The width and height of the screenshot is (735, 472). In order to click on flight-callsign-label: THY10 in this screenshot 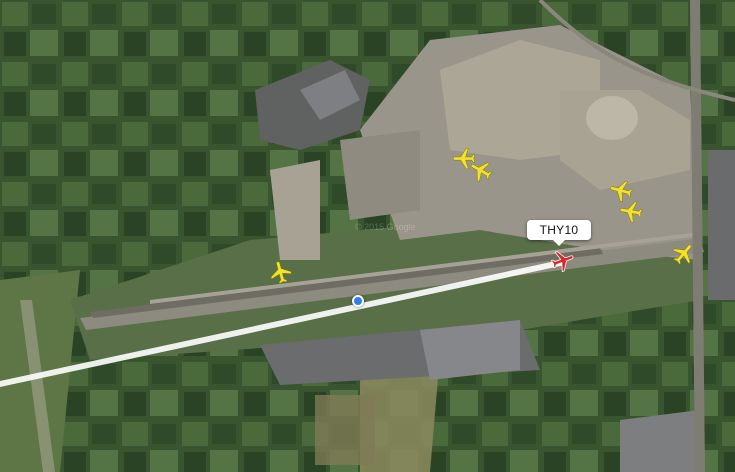, I will do `click(559, 233)`.